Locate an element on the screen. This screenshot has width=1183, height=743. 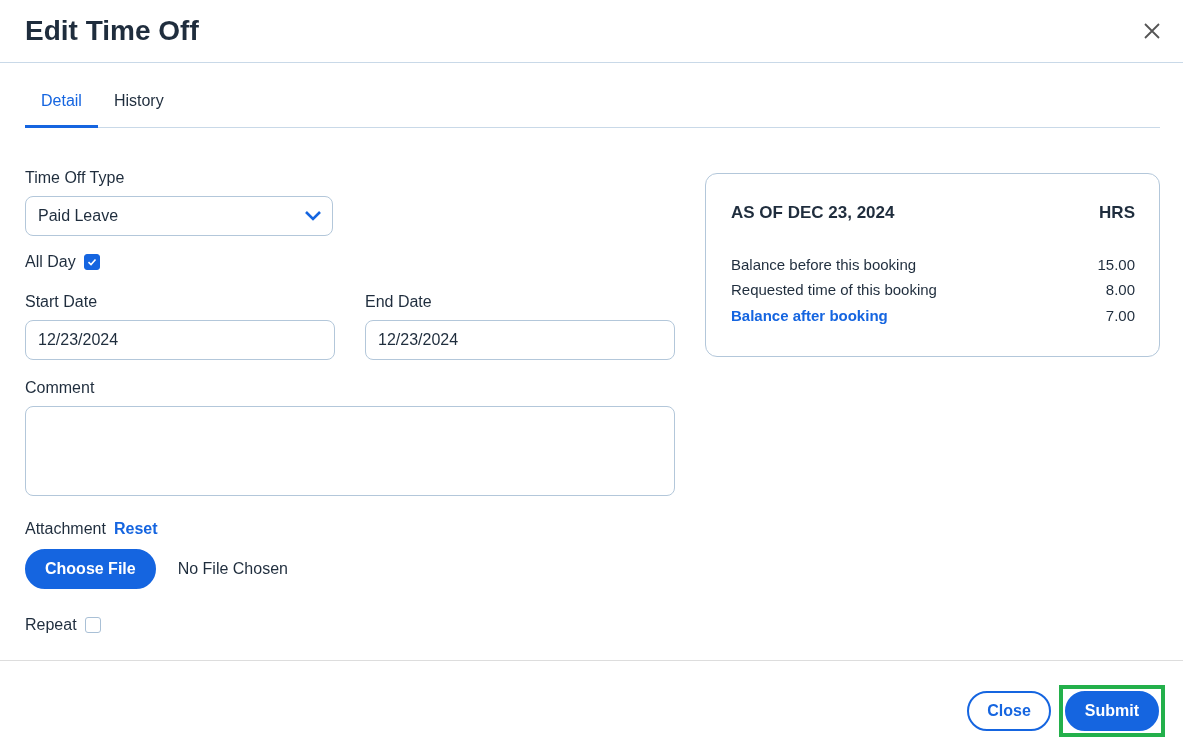
card-heading: AS OF DEC 23, 2024 is located at coordinates (813, 213).